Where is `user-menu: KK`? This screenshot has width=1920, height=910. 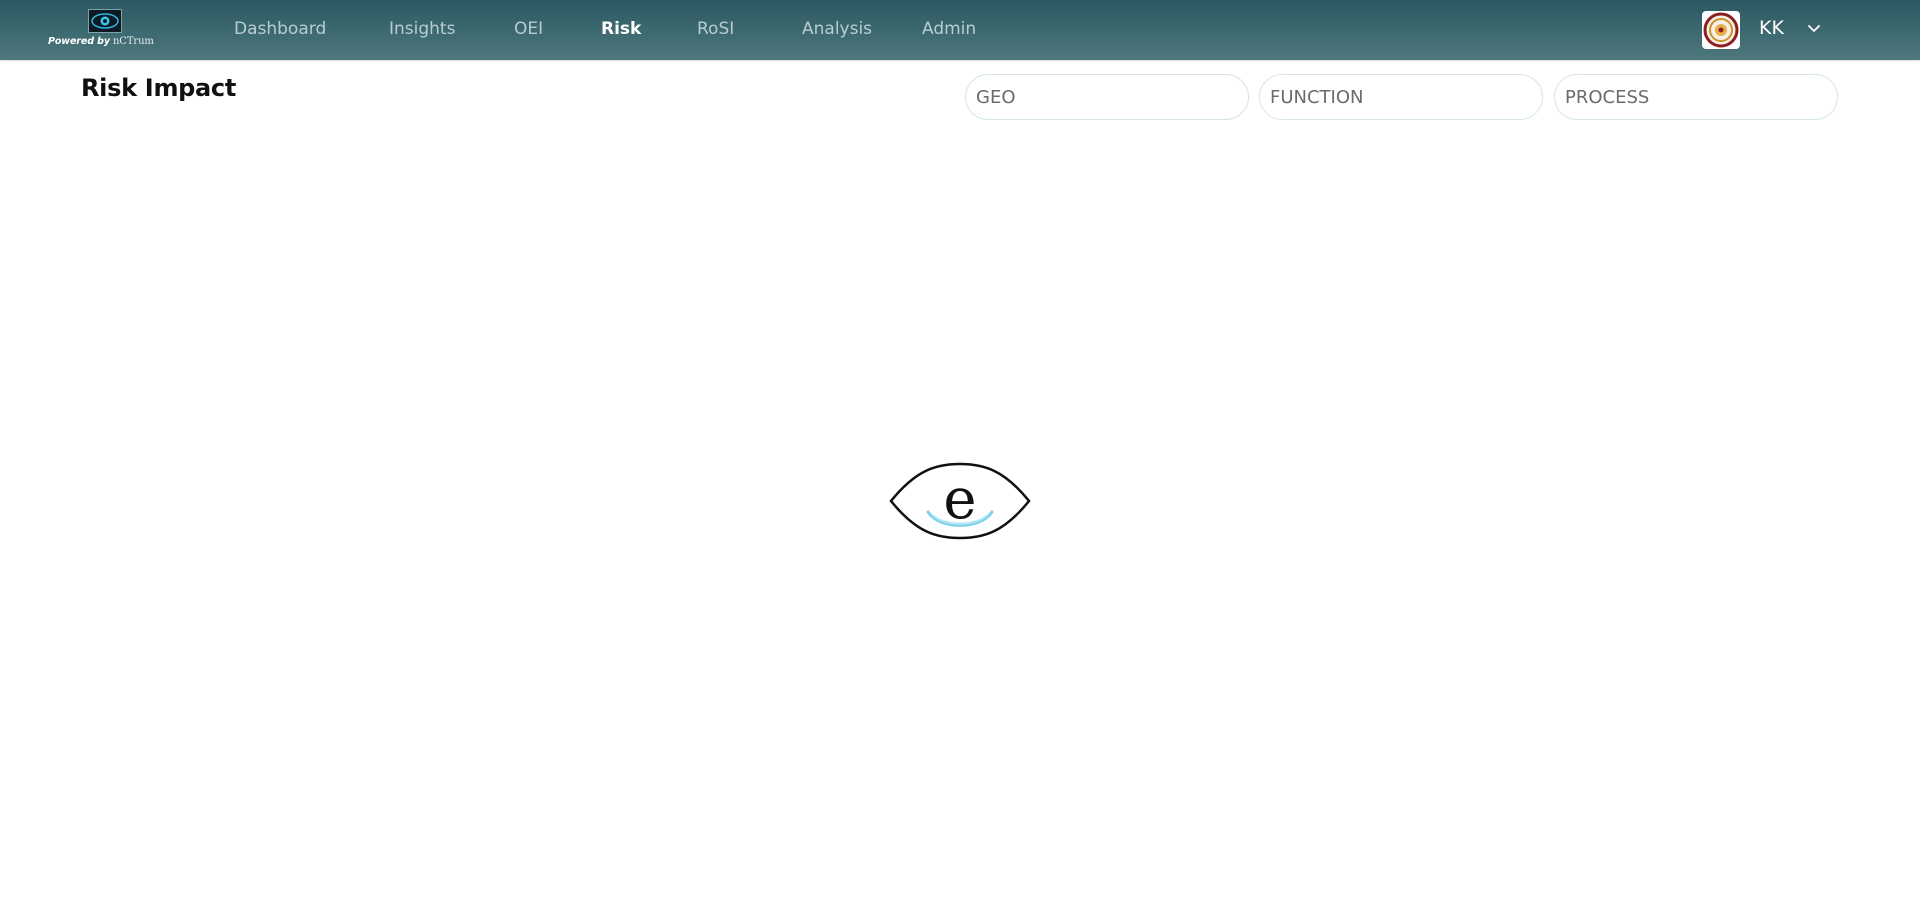
user-menu: KK is located at coordinates (1767, 30).